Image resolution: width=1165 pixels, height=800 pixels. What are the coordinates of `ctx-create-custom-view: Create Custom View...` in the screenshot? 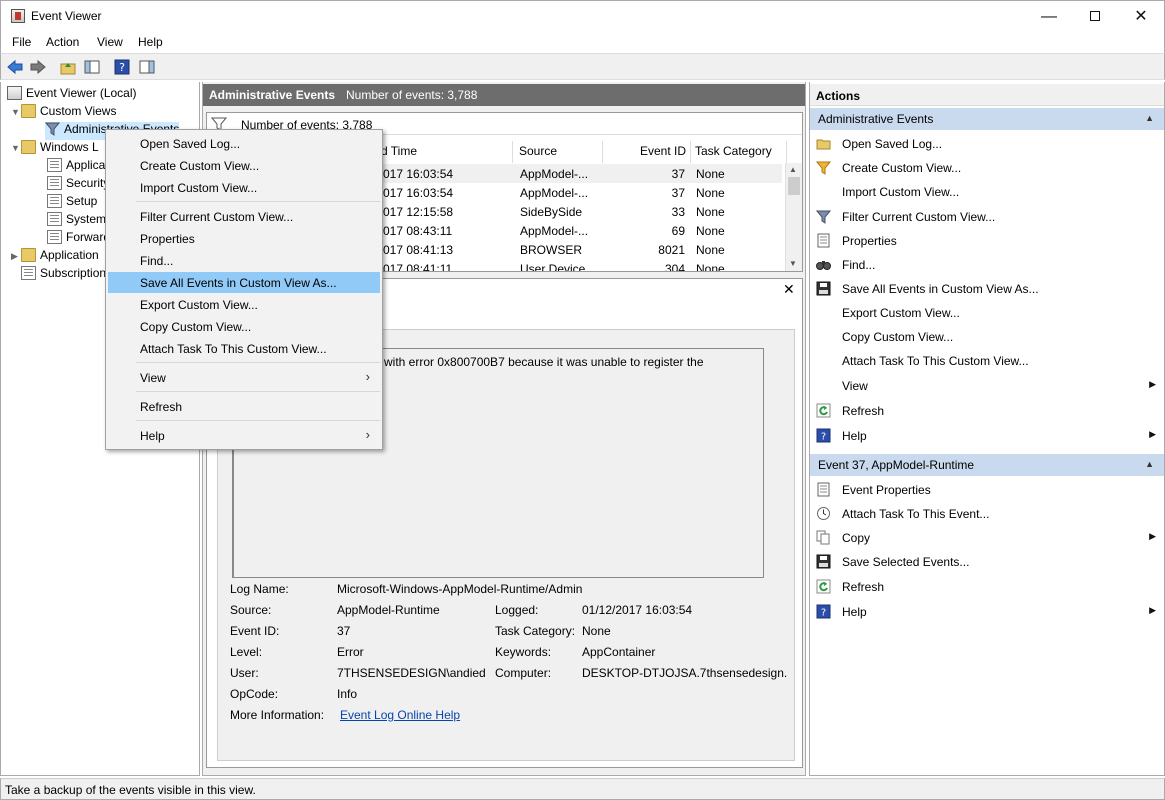 It's located at (244, 165).